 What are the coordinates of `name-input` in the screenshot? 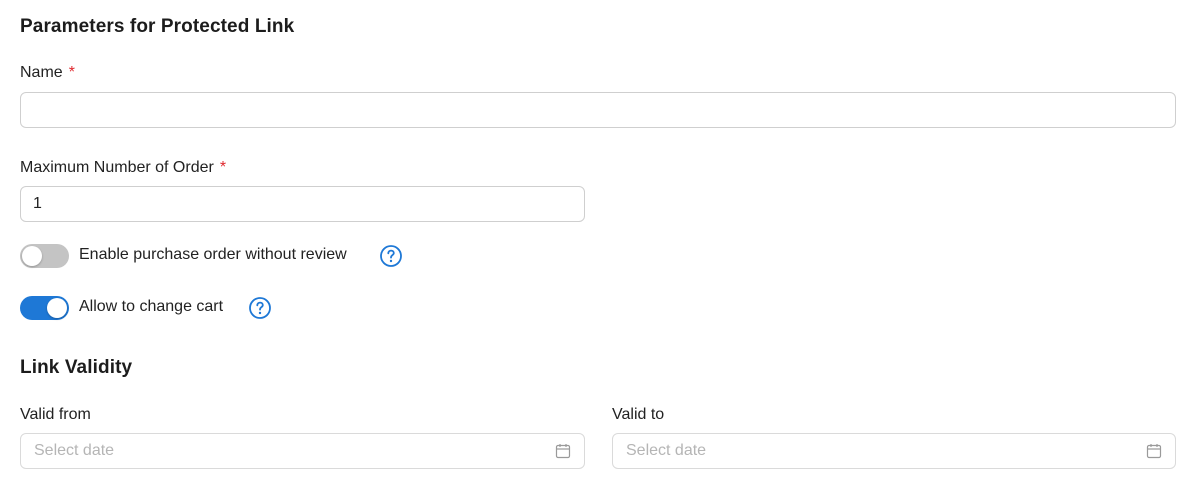 It's located at (598, 110).